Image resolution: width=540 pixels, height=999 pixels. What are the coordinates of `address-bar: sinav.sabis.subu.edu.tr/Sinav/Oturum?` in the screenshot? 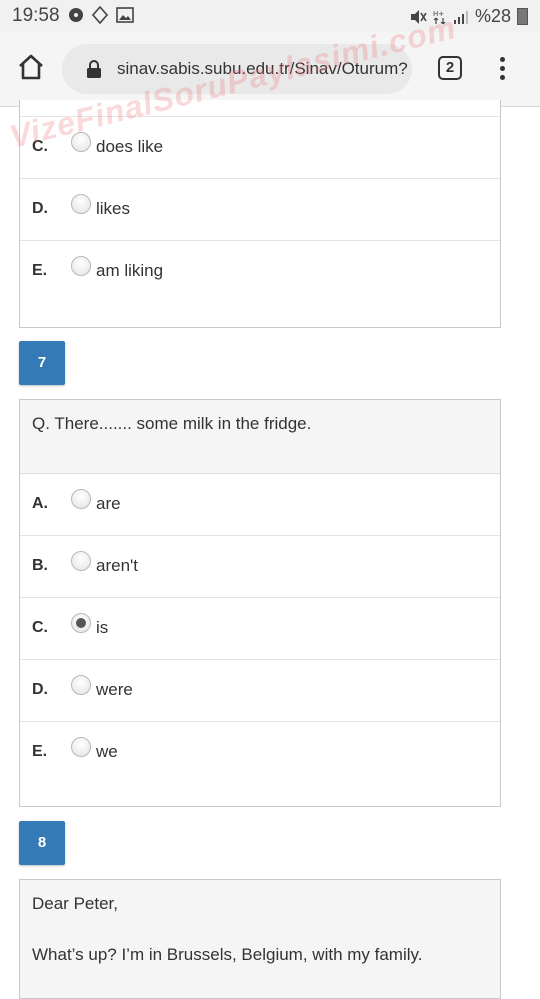 It's located at (237, 69).